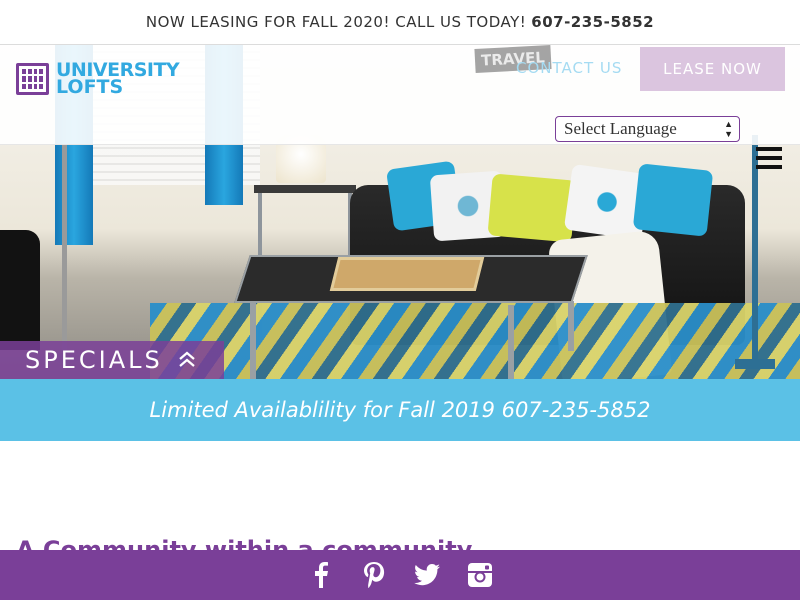 This screenshot has height=600, width=800. Describe the element at coordinates (407, 274) in the screenshot. I see `serving-tray` at that location.